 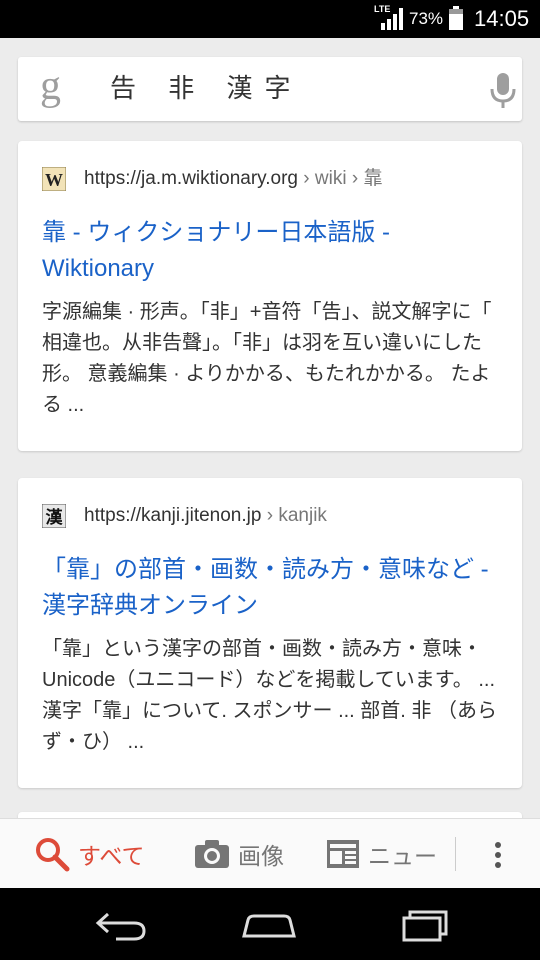 What do you see at coordinates (173, 515) in the screenshot?
I see `result-domain: https://kanji.jitenon.jp` at bounding box center [173, 515].